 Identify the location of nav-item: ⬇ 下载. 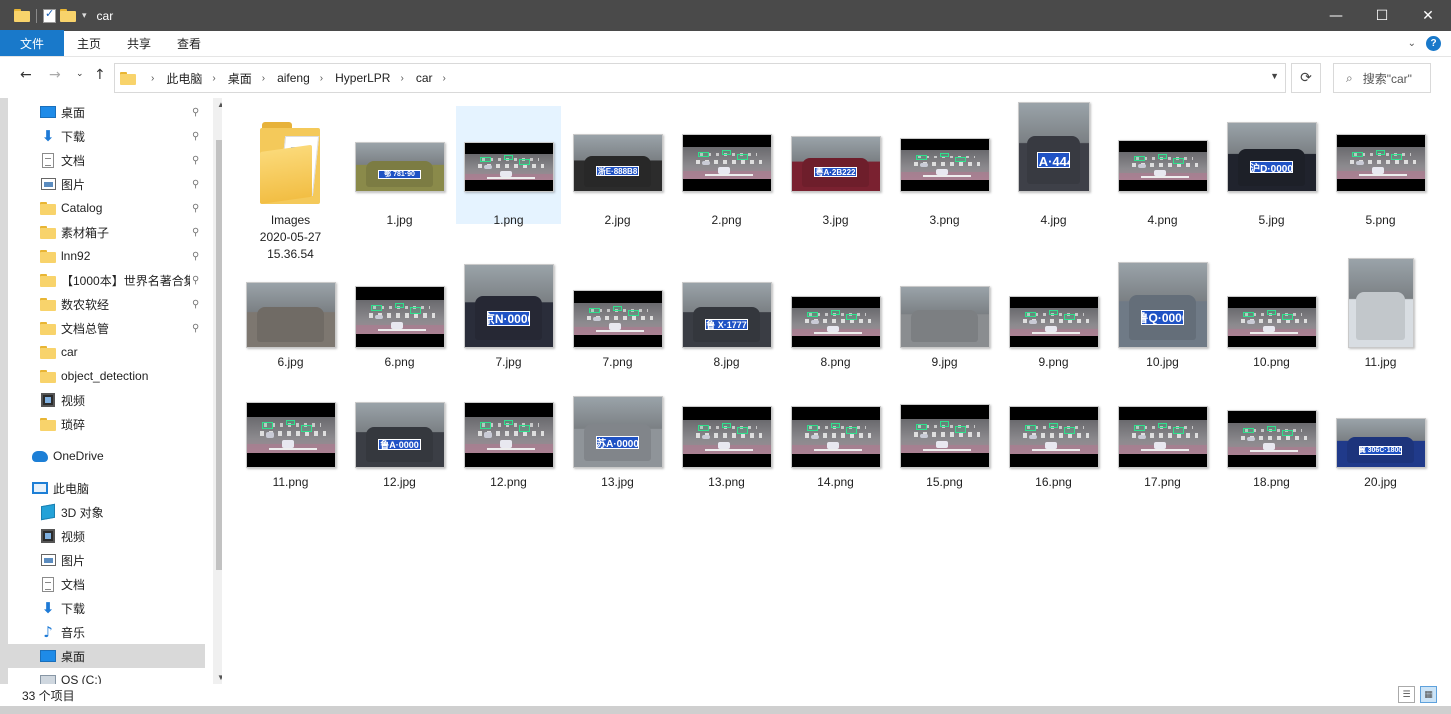
(106, 608).